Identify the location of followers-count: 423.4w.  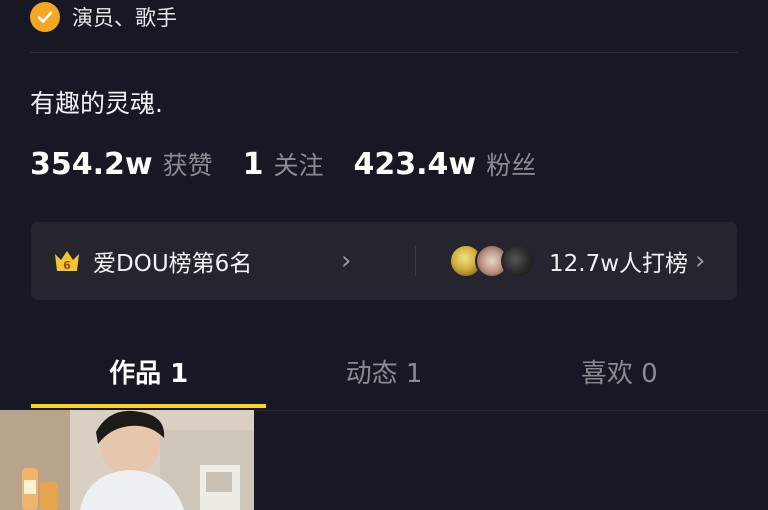
(415, 164).